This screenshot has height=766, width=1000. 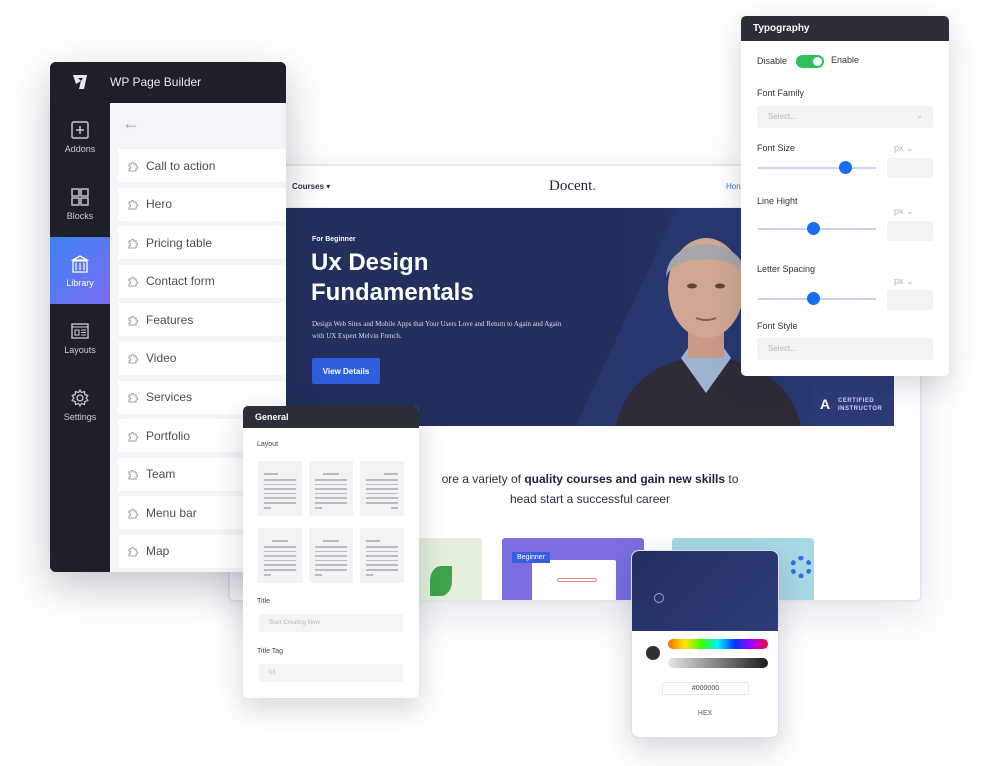 I want to click on line-height-unit-select: px ⌄, so click(x=904, y=211).